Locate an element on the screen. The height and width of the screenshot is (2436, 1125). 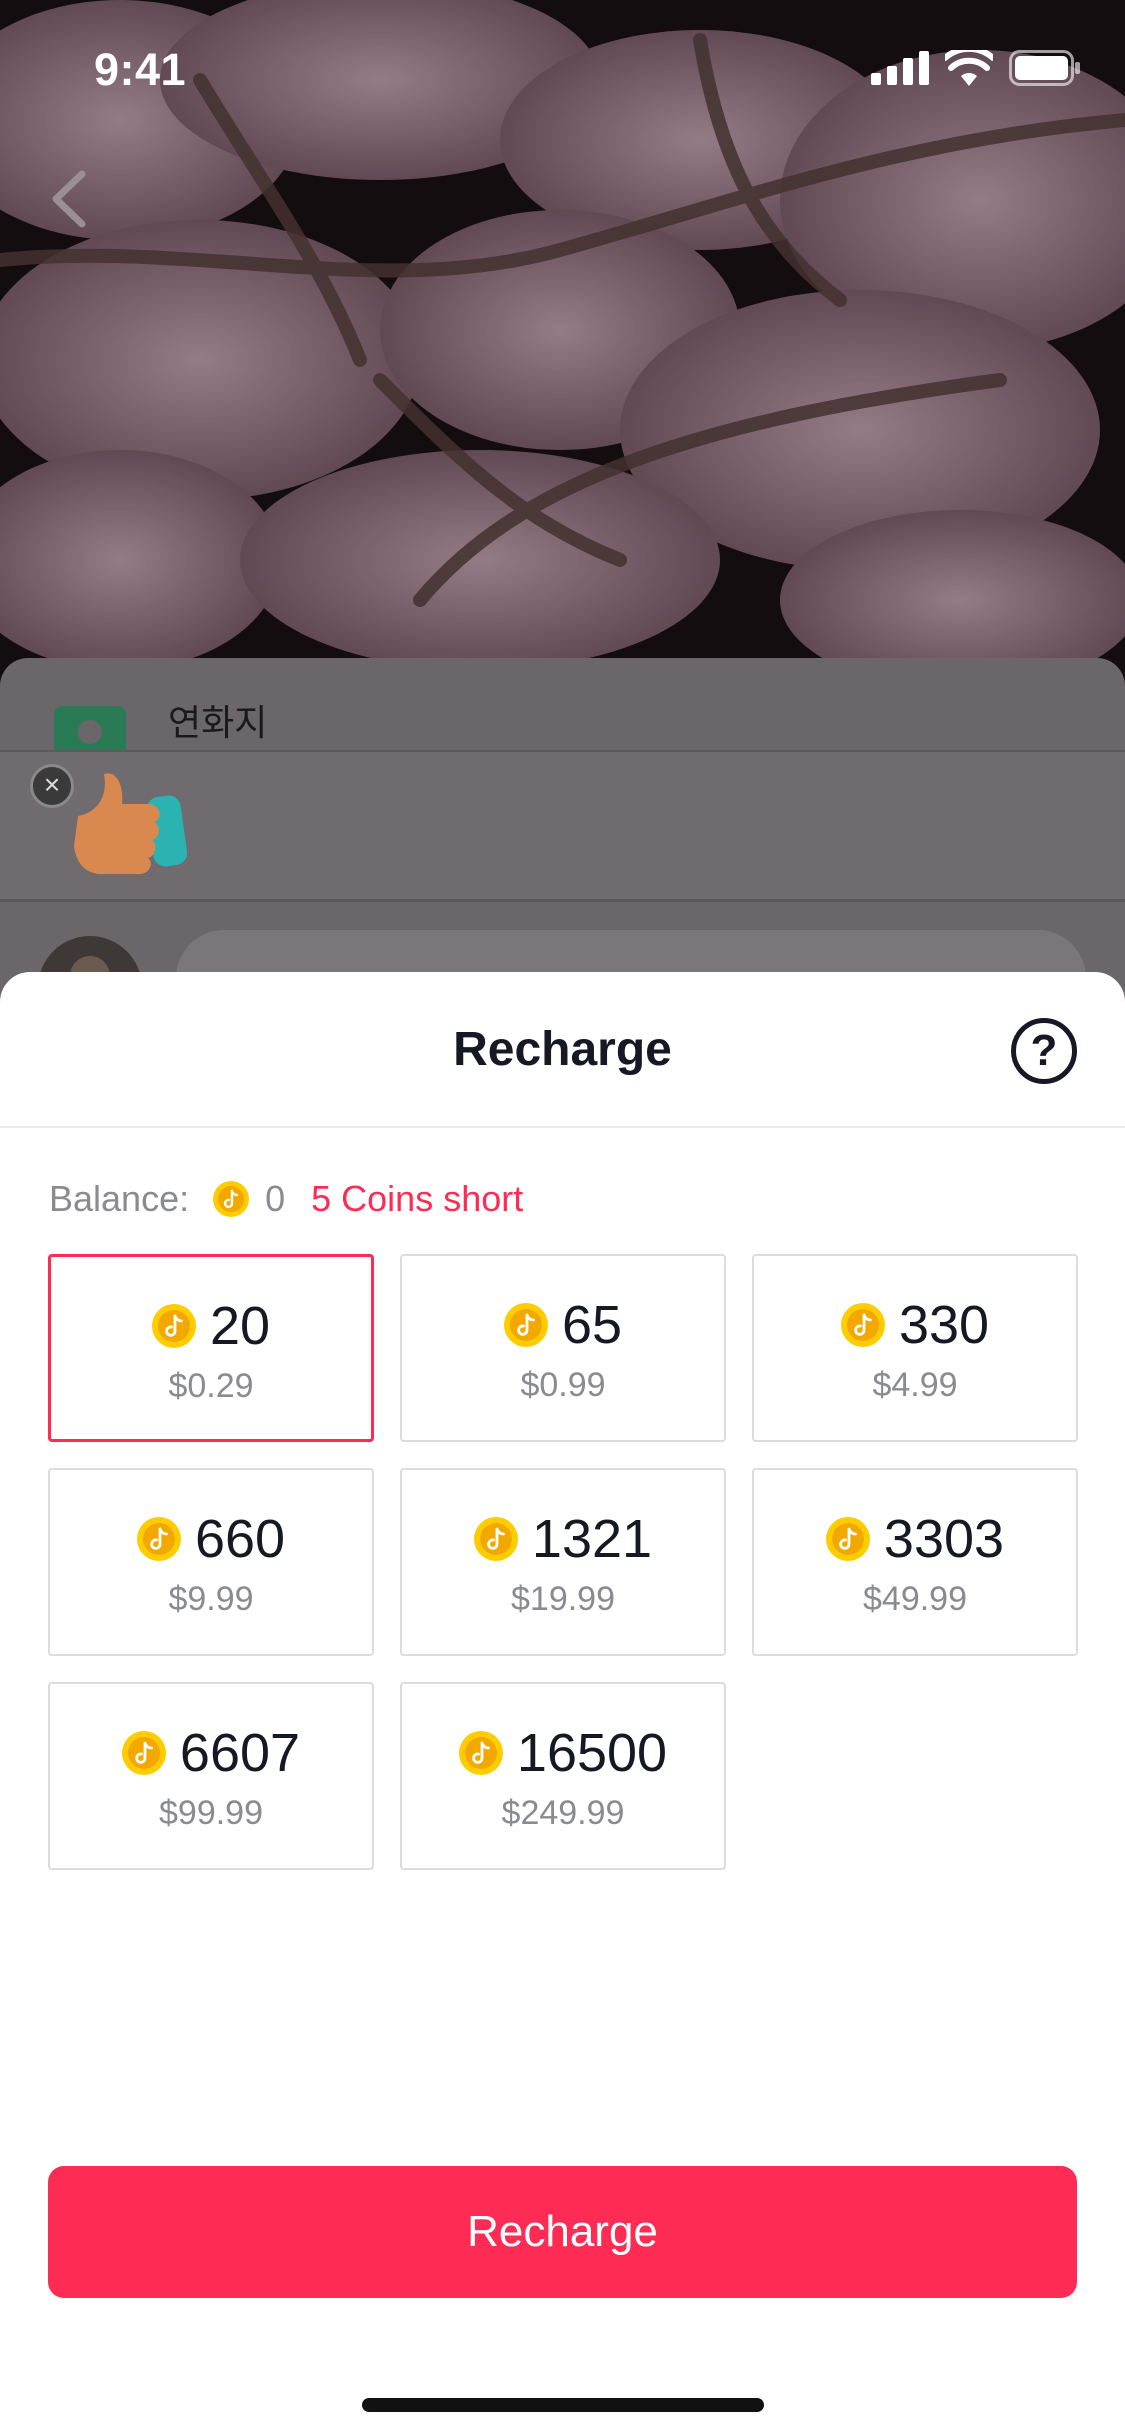
coin-package-option: 65 $0.99 is located at coordinates (563, 1348).